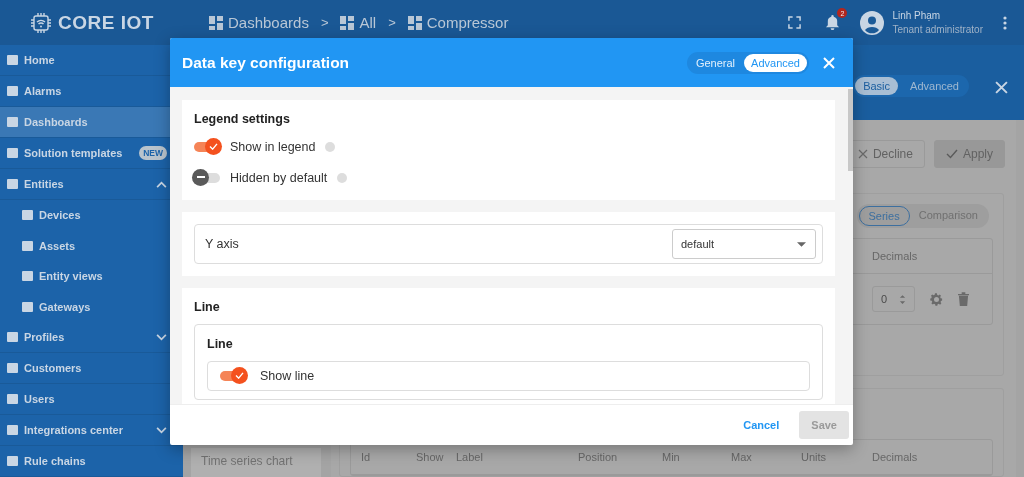  What do you see at coordinates (91, 461) in the screenshot?
I see `sidebar-item: Rule chains` at bounding box center [91, 461].